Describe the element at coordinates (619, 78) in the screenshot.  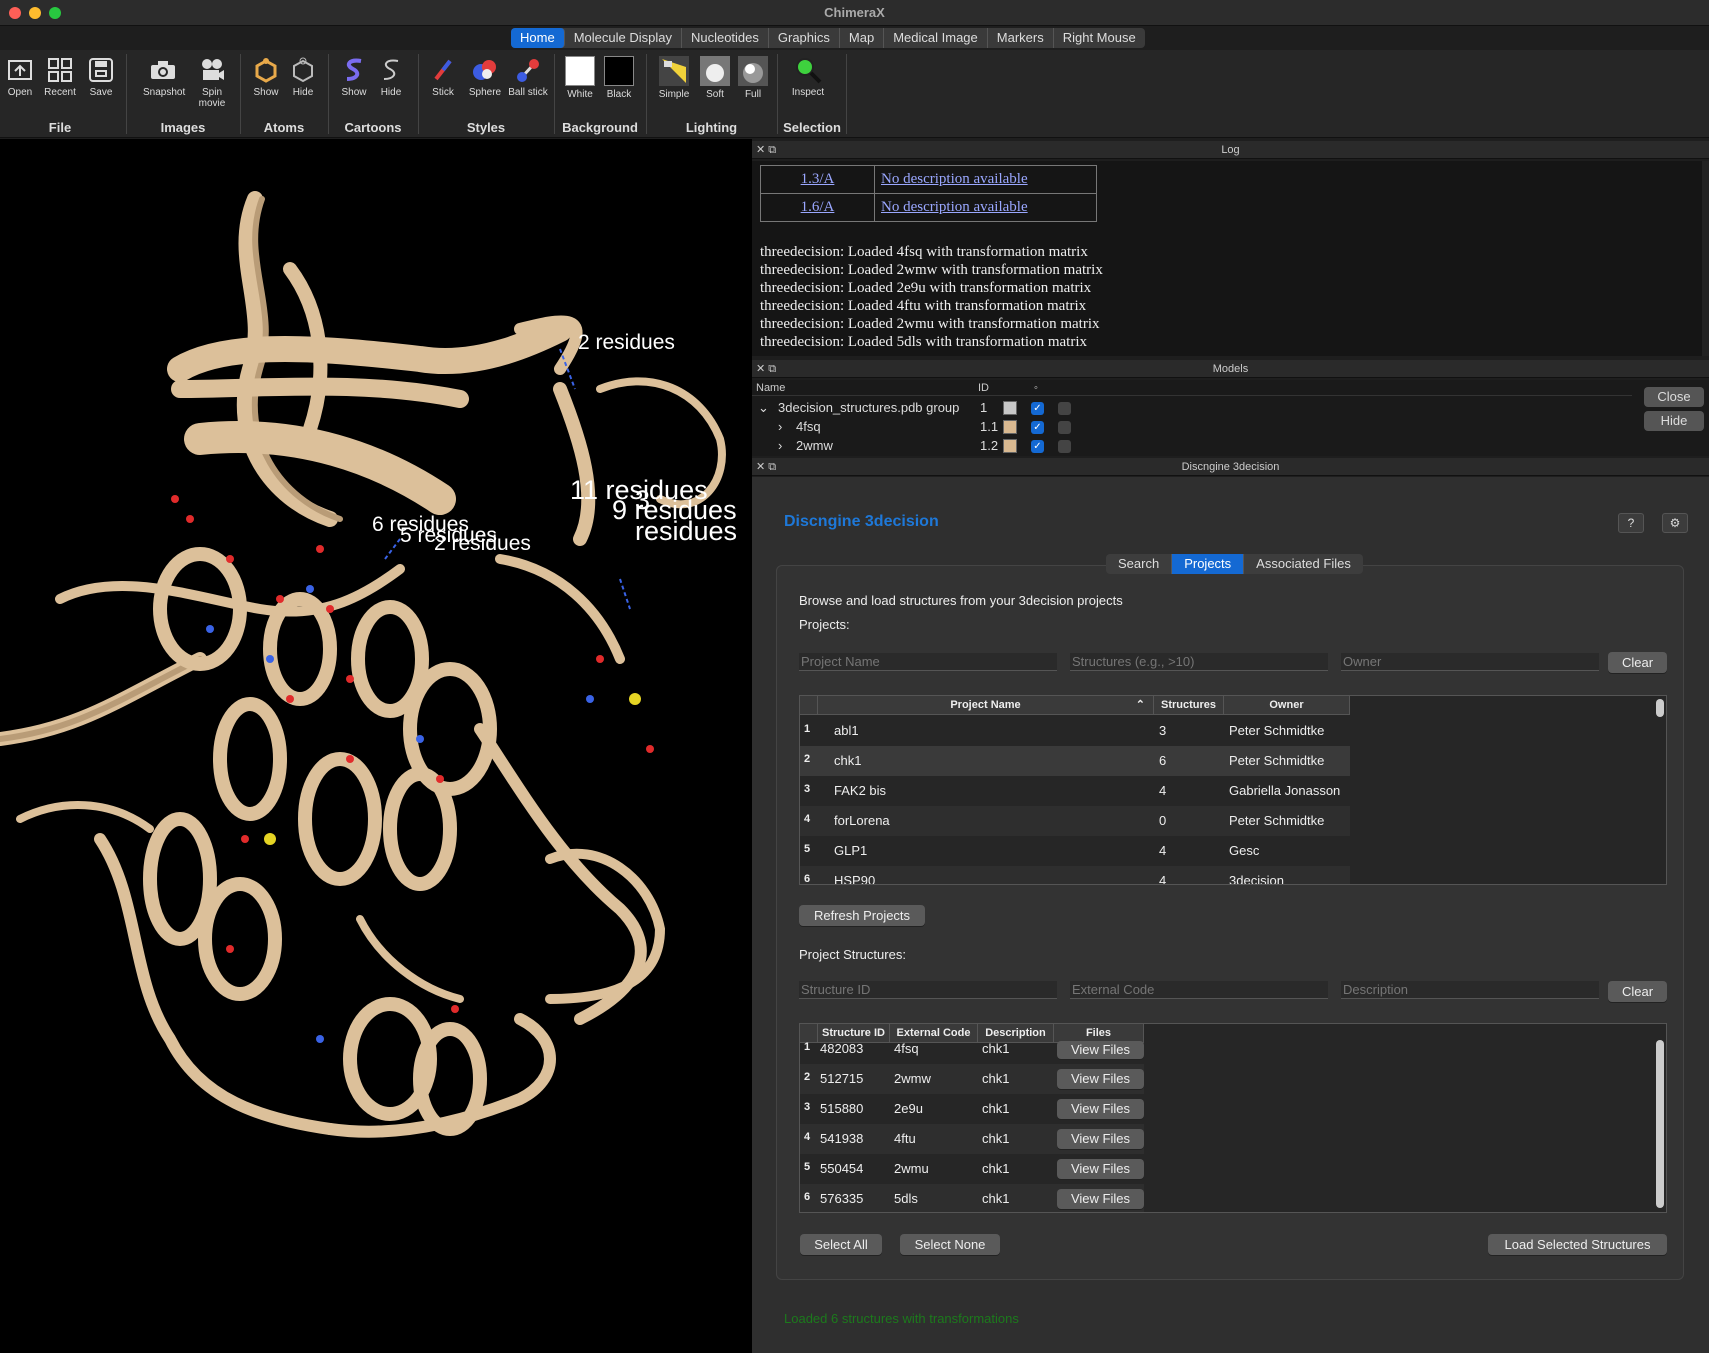
I see `black-background-button: Black` at that location.